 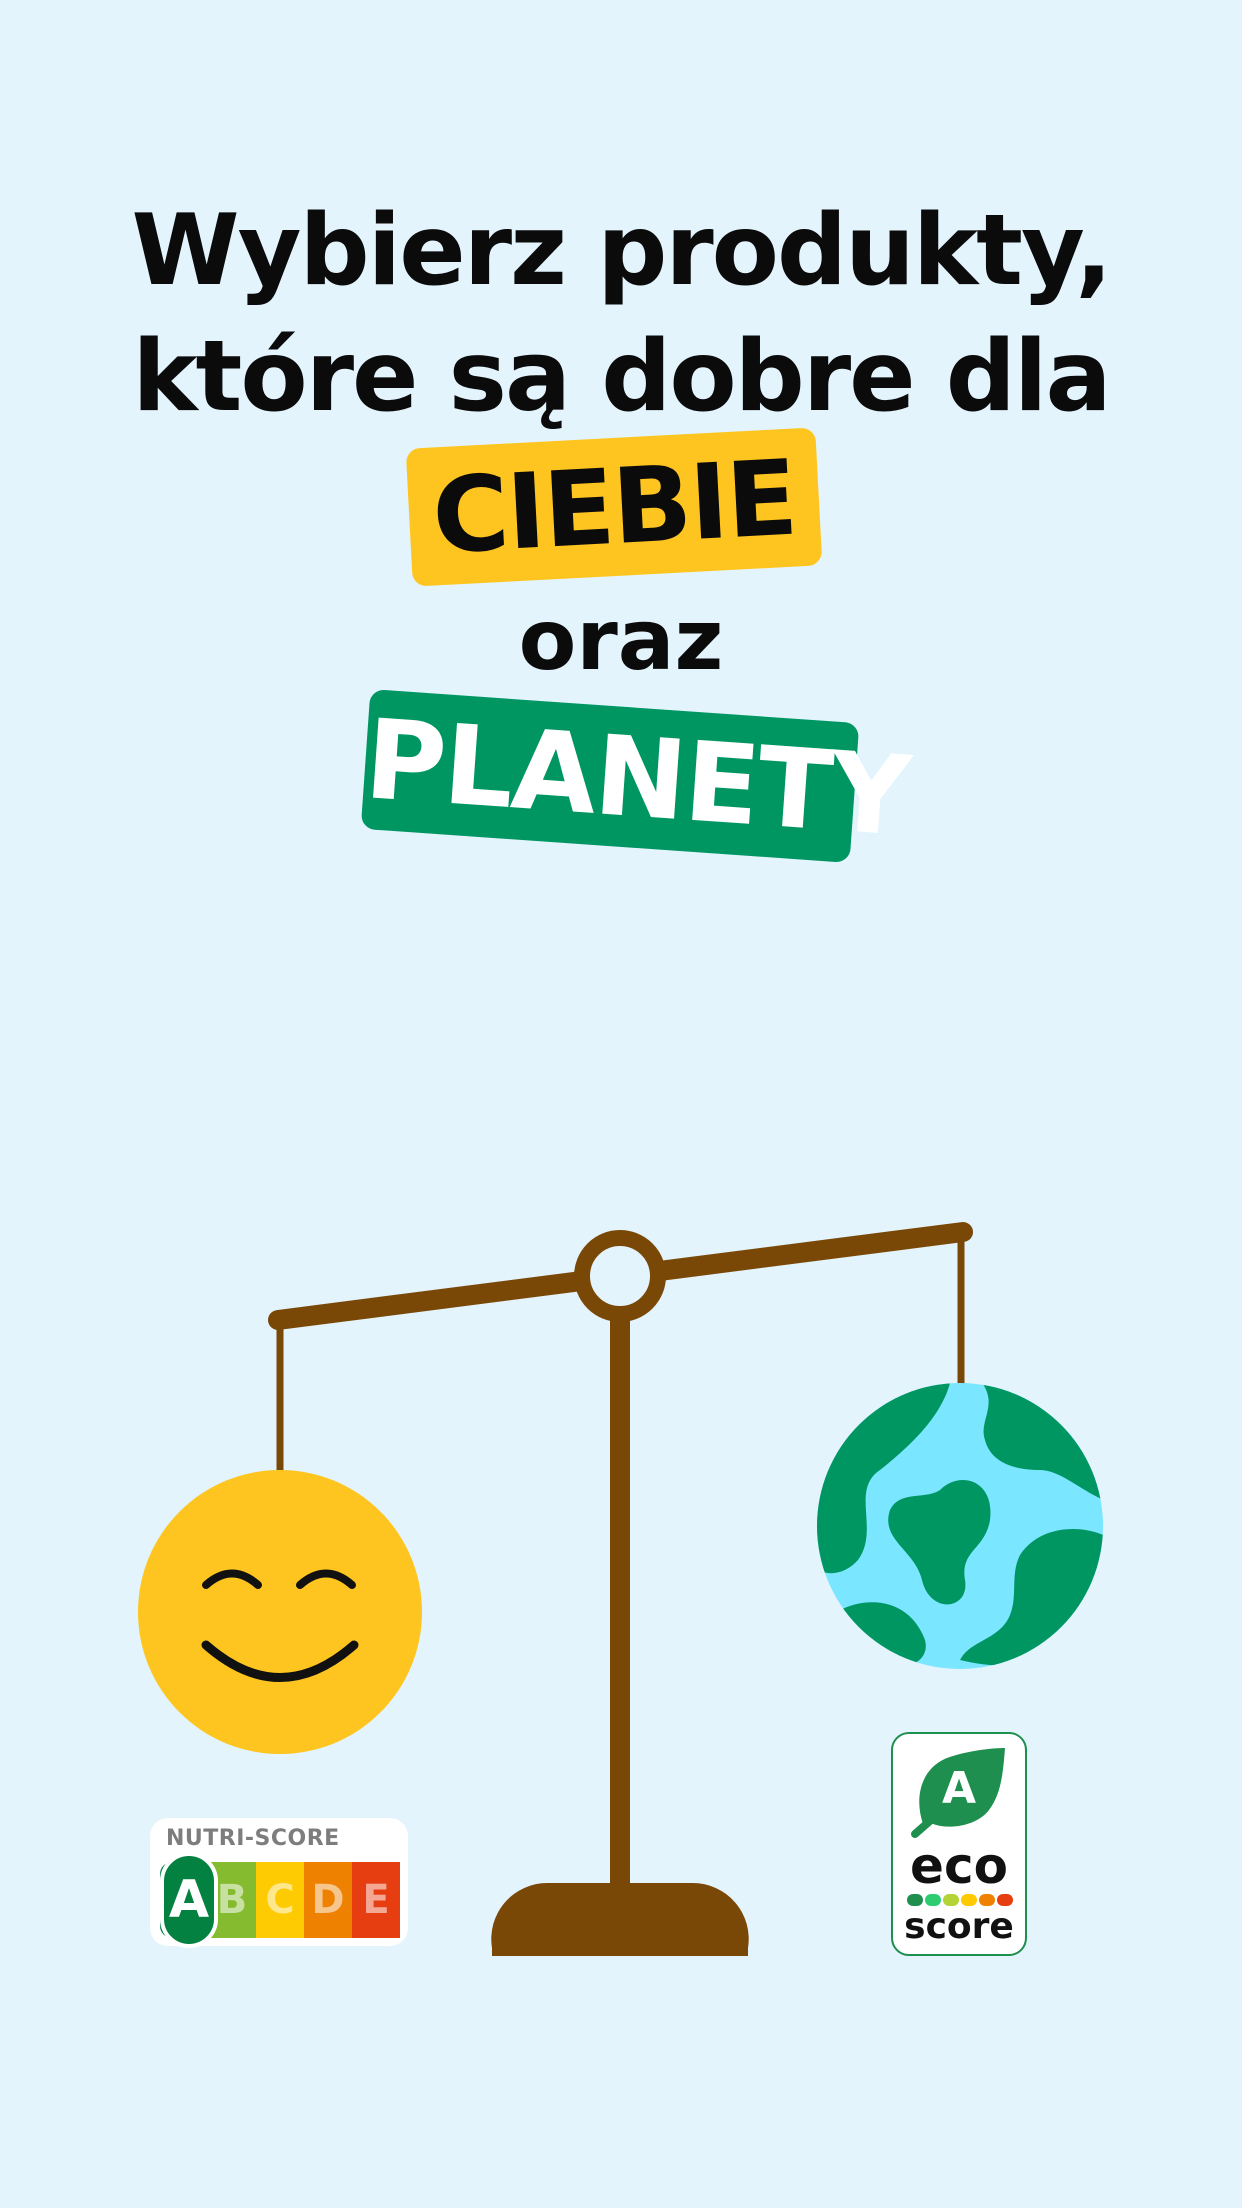 I want to click on eco-score-scale, so click(x=960, y=1900).